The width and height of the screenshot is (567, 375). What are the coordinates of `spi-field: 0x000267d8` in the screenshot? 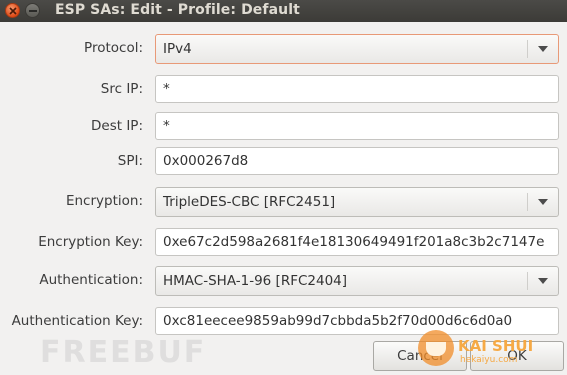 It's located at (357, 161).